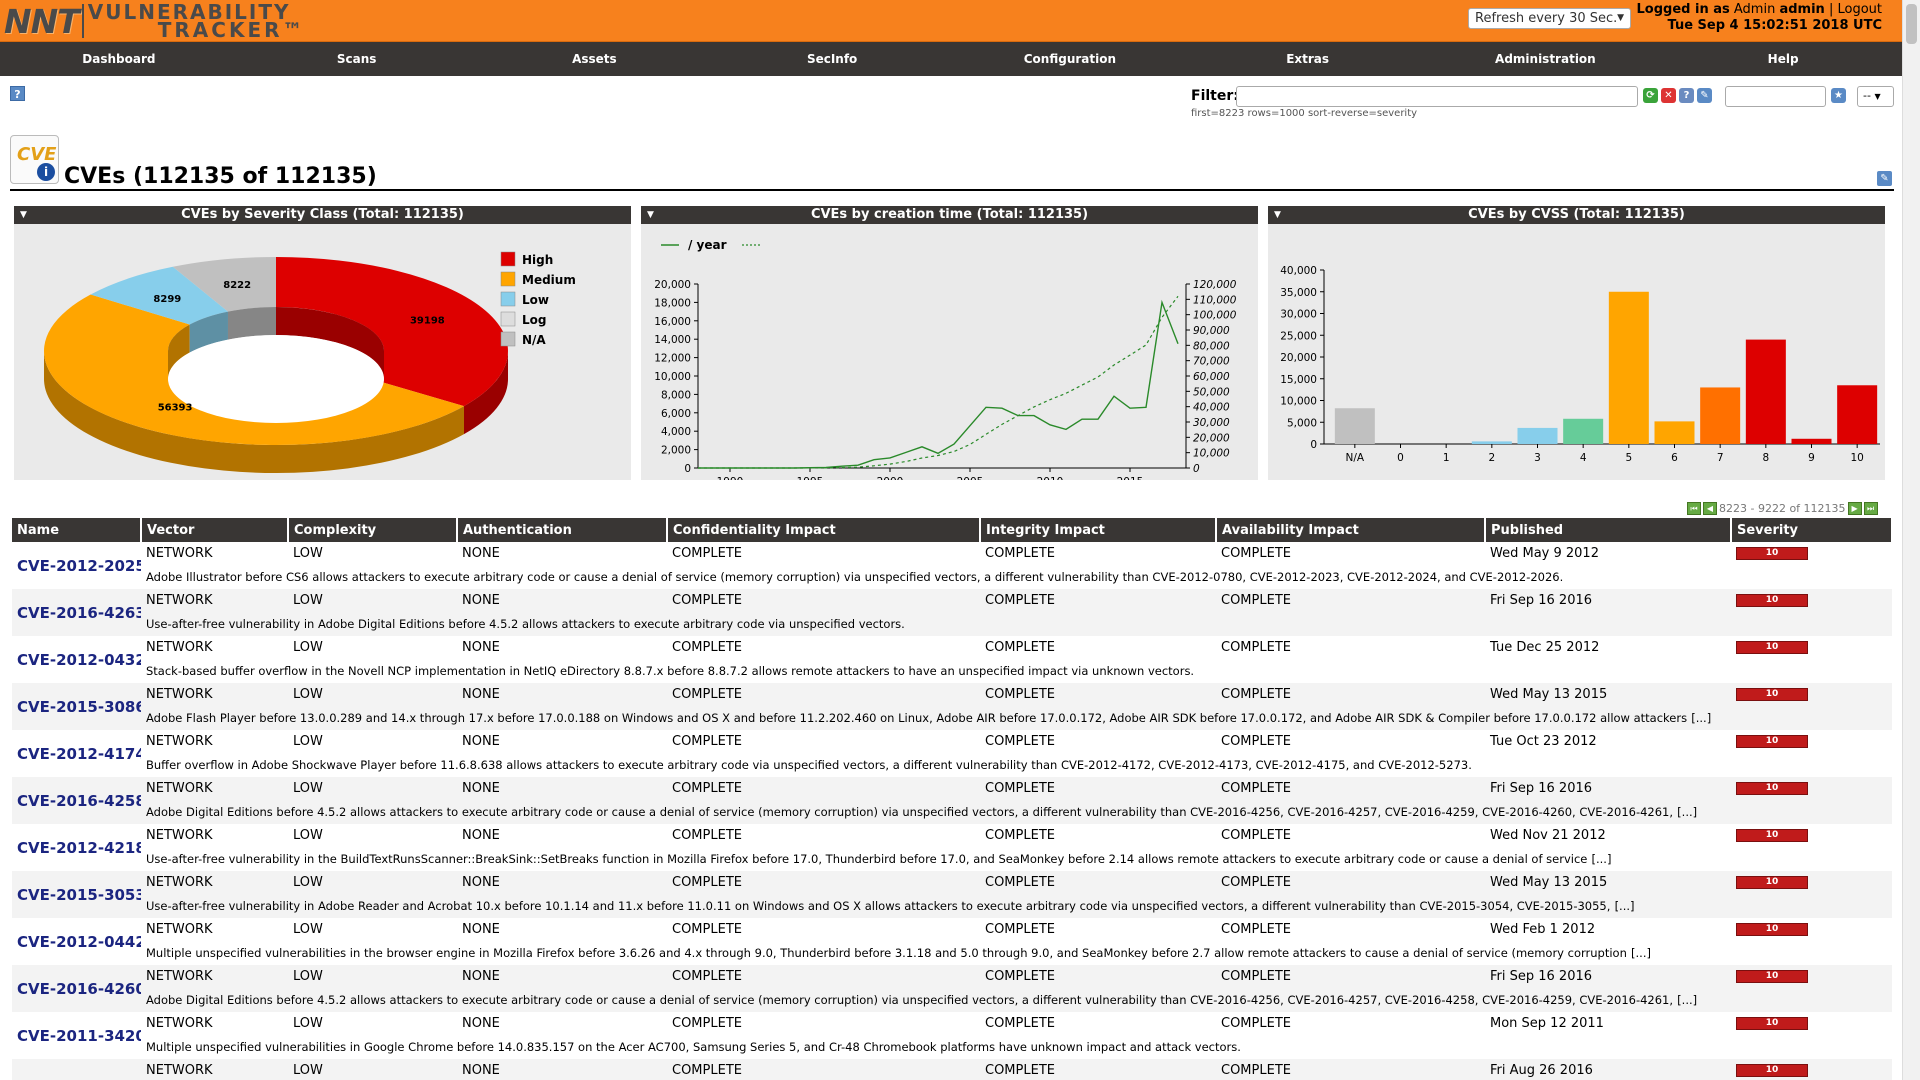  What do you see at coordinates (1884, 178) in the screenshot?
I see `edit-charts-icon: ✎` at bounding box center [1884, 178].